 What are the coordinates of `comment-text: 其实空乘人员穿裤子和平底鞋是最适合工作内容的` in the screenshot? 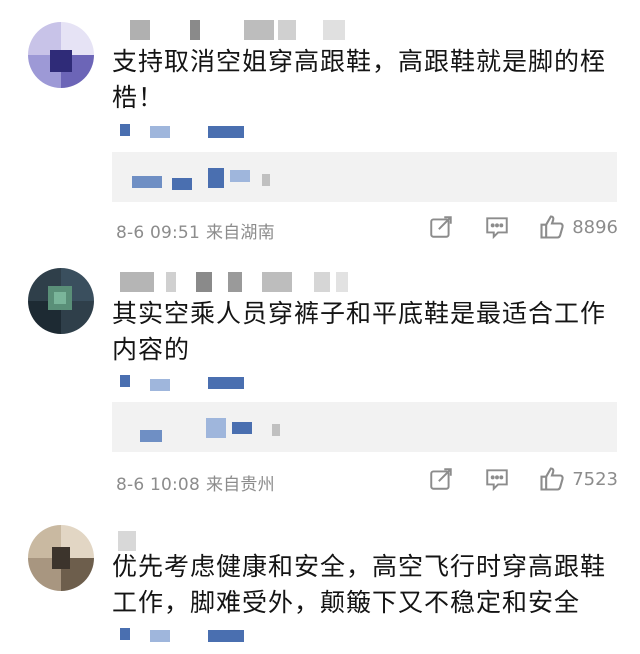 It's located at (359, 331).